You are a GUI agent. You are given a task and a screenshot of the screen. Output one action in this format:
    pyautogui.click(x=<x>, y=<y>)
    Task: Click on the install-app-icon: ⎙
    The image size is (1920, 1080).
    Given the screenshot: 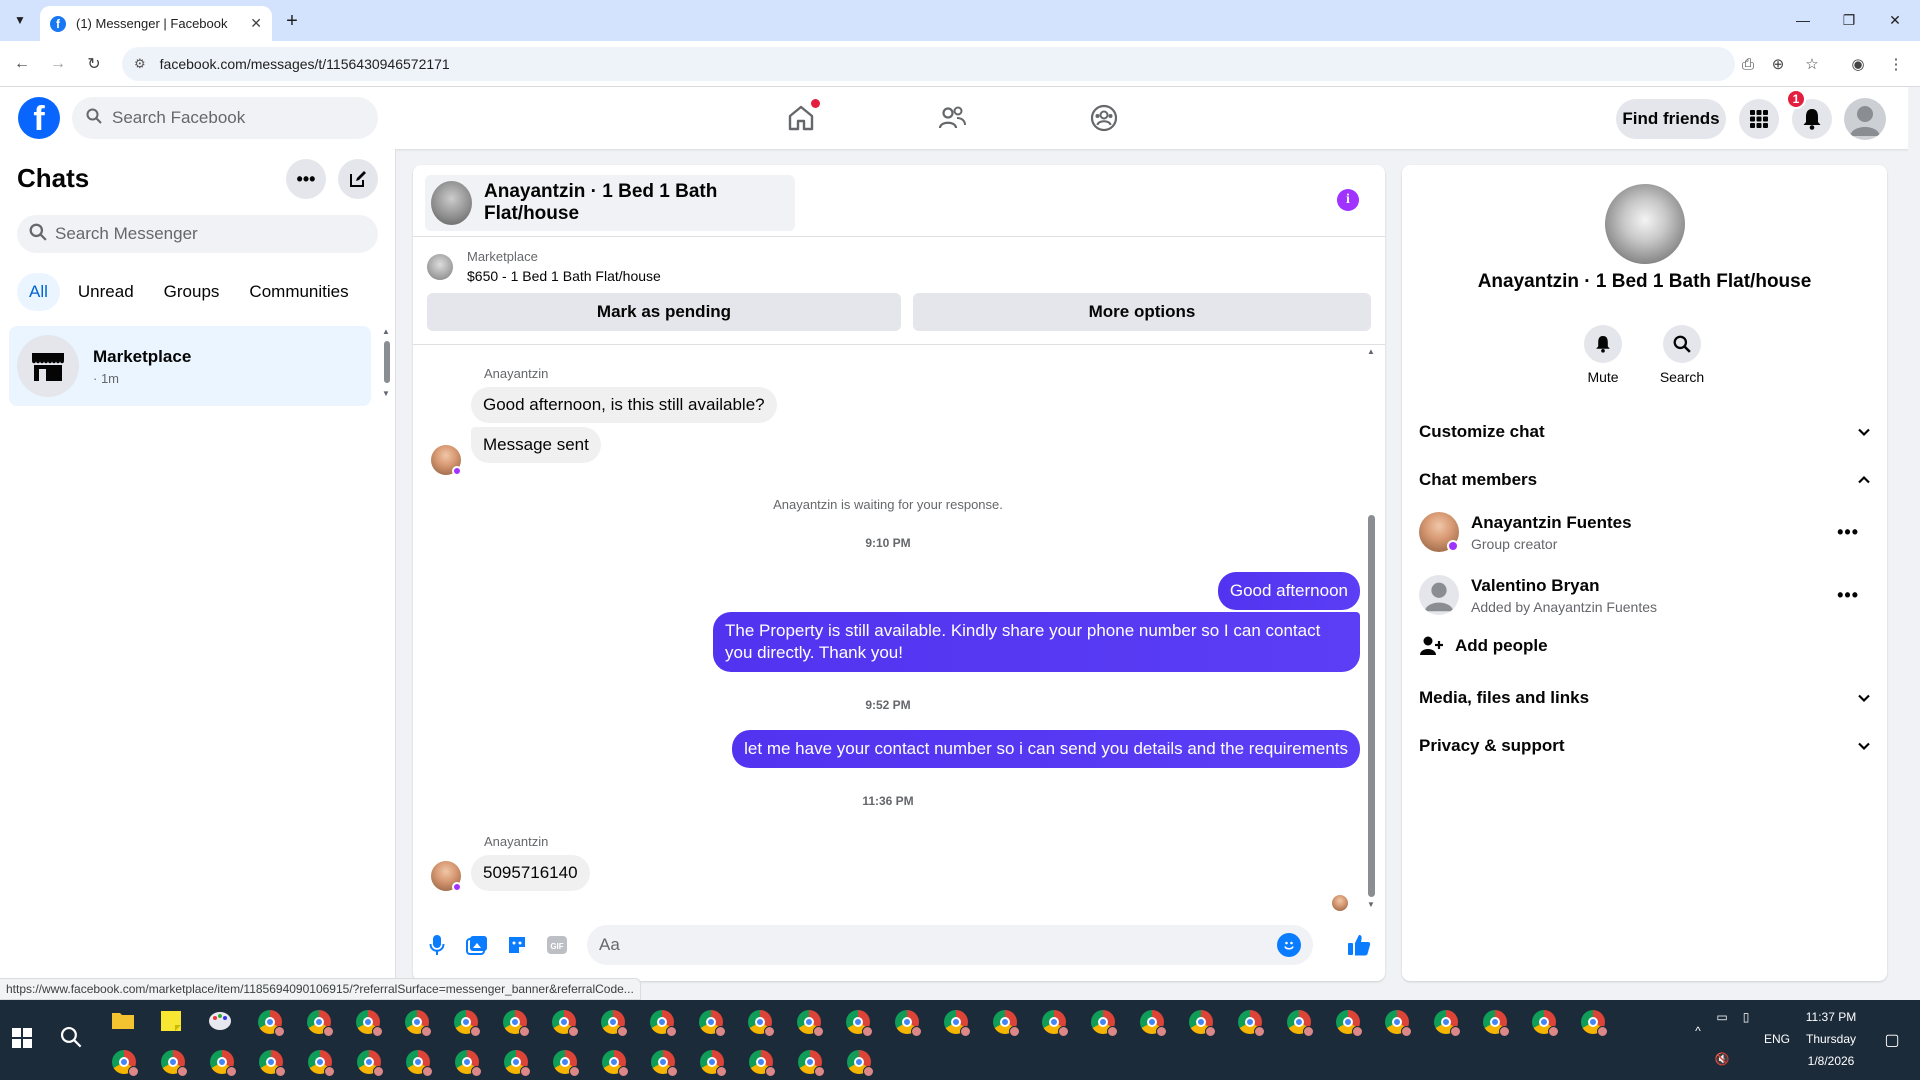 What is the action you would take?
    pyautogui.click(x=1748, y=64)
    